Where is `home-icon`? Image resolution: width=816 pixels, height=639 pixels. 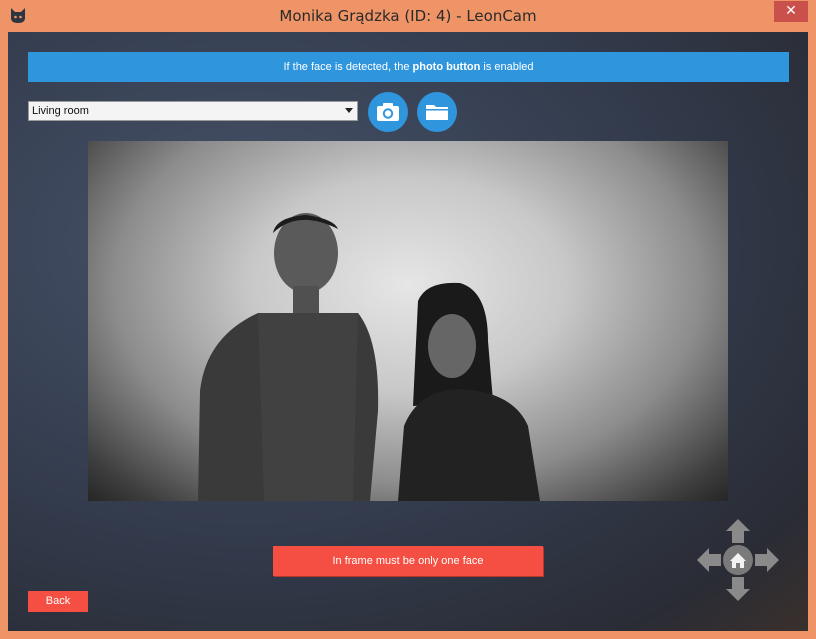 home-icon is located at coordinates (738, 560).